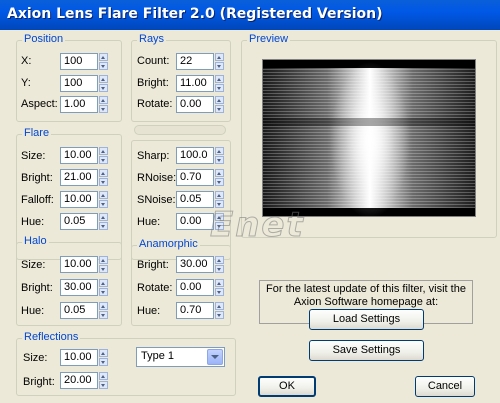 The height and width of the screenshot is (403, 500). Describe the element at coordinates (195, 221) in the screenshot. I see `rays-hue-input: 0.00` at that location.